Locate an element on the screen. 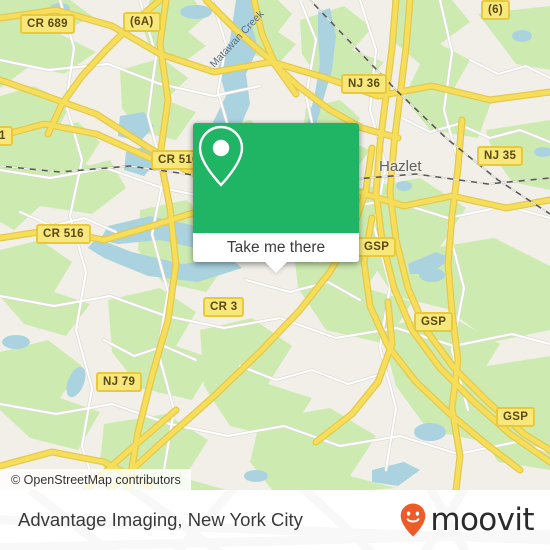 This screenshot has height=550, width=550. osm-attribution-text: © OpenStreetMap contributors is located at coordinates (96, 479).